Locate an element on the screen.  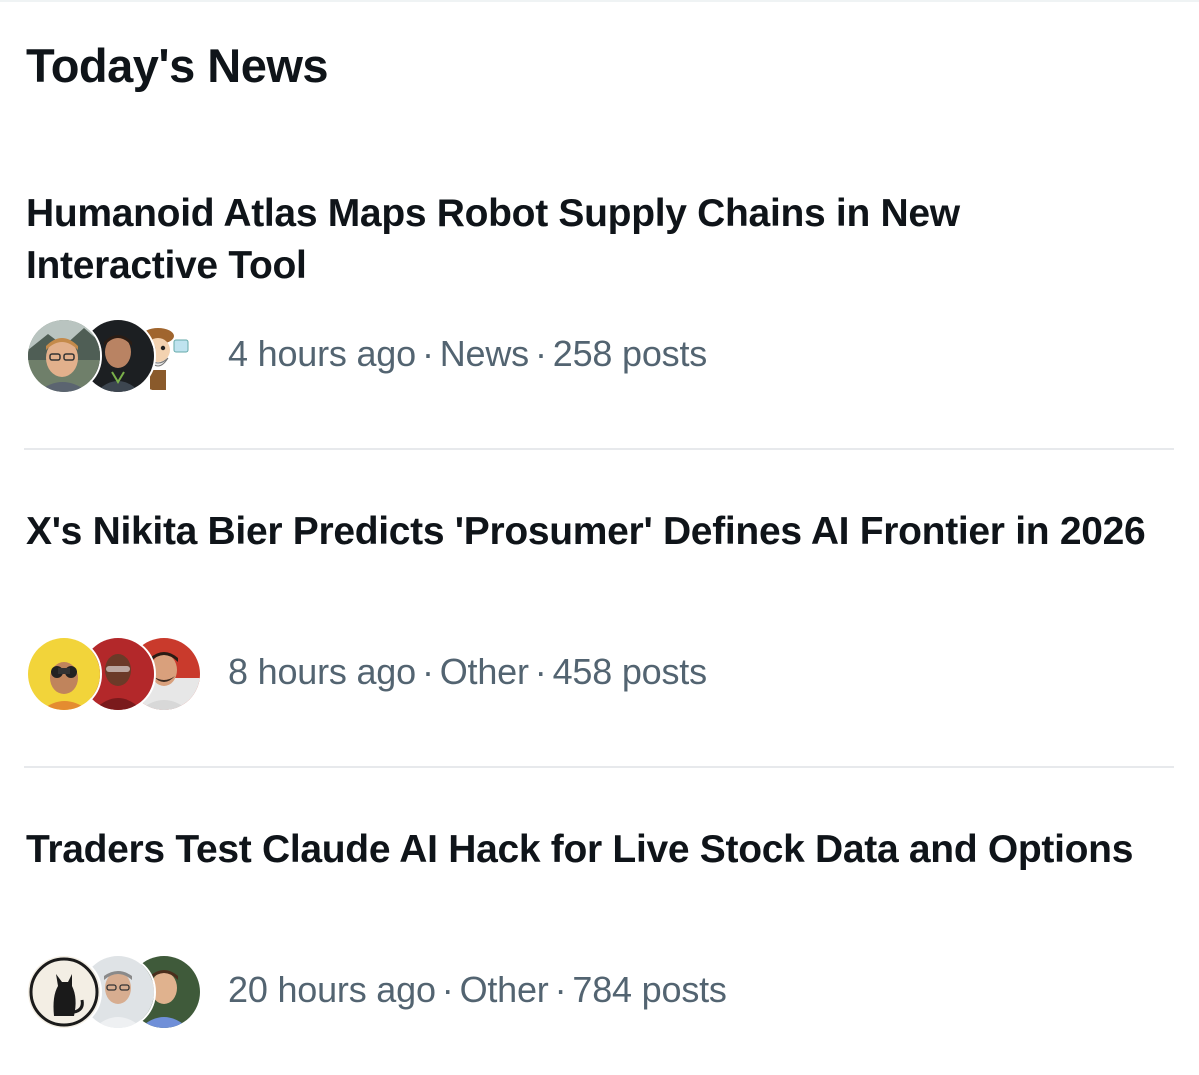
news-time: 4 hours ago is located at coordinates (322, 353).